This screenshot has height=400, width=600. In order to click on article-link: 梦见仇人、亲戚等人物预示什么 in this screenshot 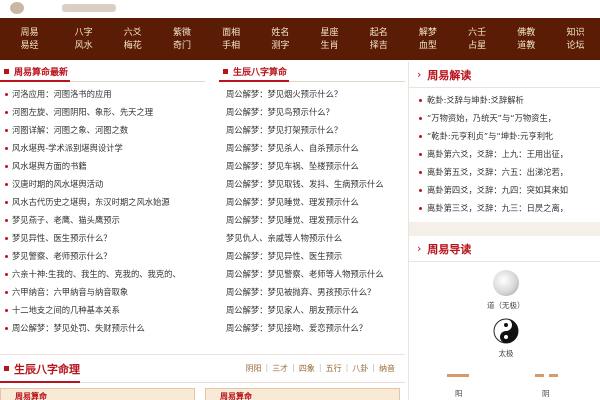, I will do `click(284, 238)`.